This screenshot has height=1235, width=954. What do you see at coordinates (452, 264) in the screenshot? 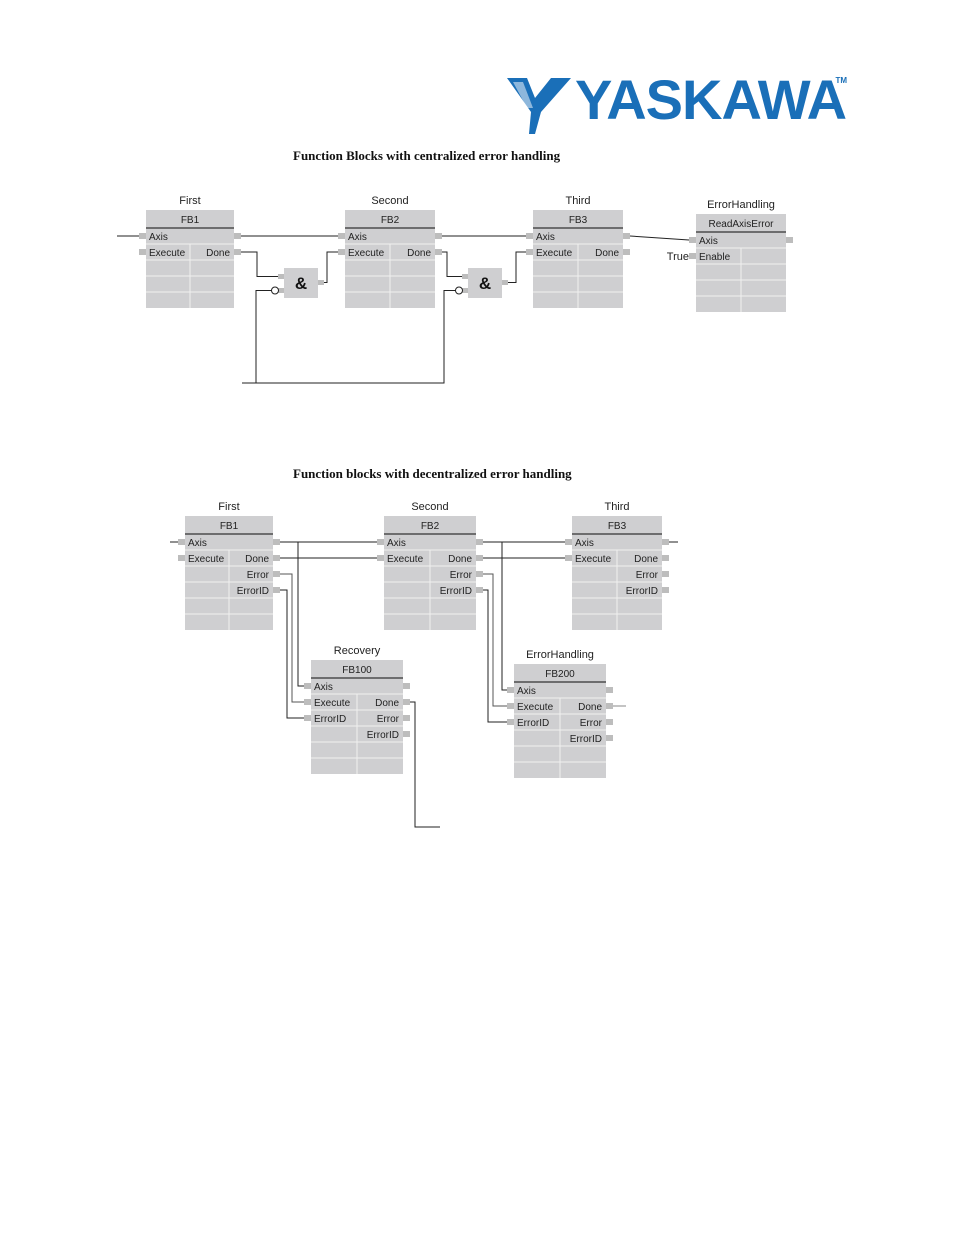
I see `c-wire-done2-gate2` at bounding box center [452, 264].